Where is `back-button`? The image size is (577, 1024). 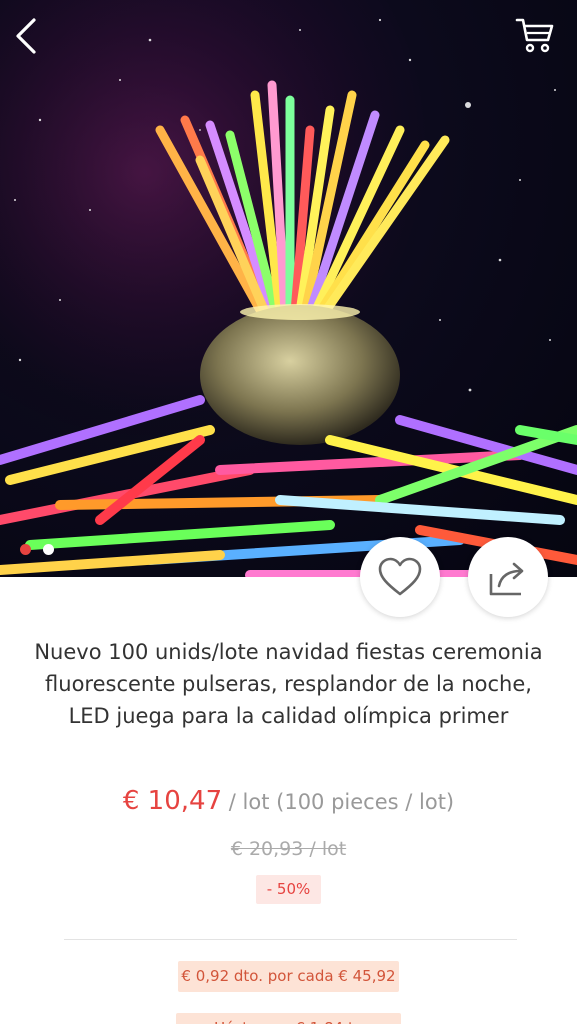 back-button is located at coordinates (37, 41).